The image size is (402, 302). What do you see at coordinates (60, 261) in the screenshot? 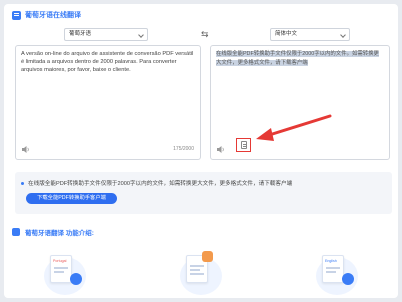
I see `doc-label: Portugal` at bounding box center [60, 261].